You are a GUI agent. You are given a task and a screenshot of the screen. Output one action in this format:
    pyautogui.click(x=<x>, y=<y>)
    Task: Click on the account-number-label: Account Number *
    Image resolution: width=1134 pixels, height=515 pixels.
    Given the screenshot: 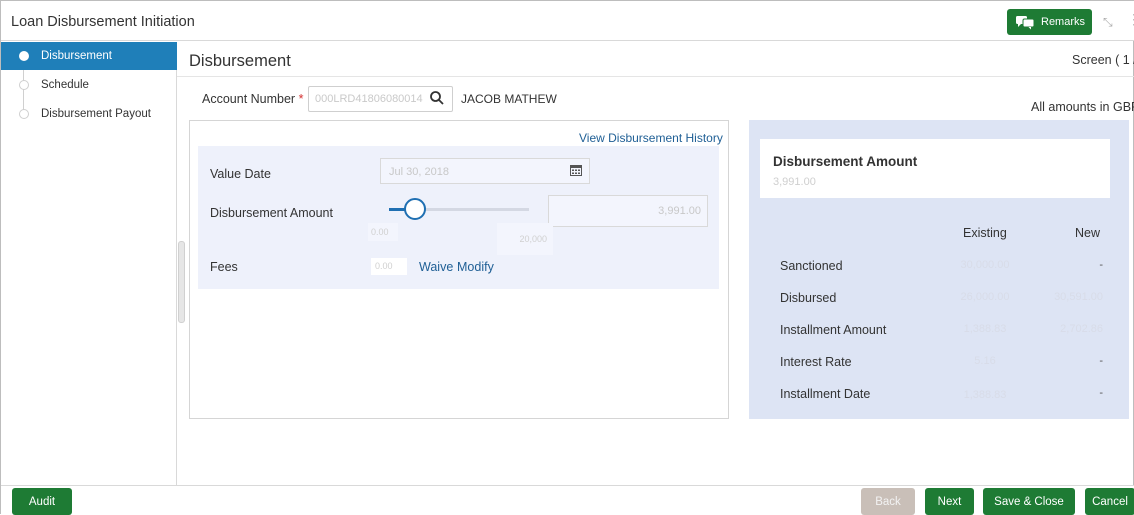 What is the action you would take?
    pyautogui.click(x=252, y=99)
    